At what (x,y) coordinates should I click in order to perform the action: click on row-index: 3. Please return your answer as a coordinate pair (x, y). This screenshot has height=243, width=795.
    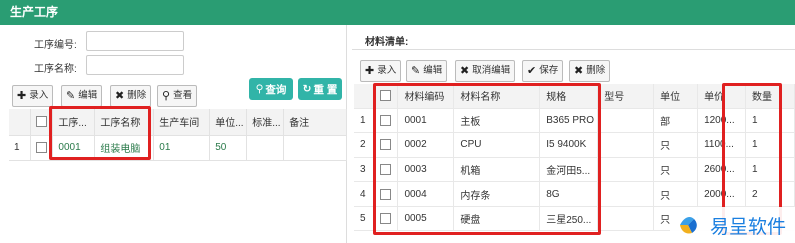
    Looking at the image, I should click on (364, 170).